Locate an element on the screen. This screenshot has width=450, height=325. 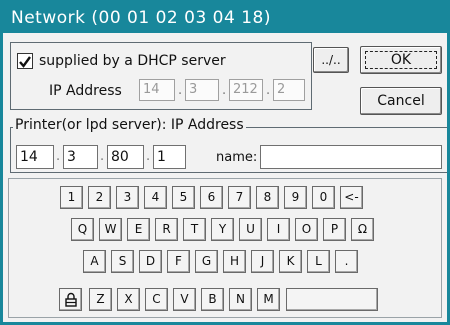
key: K is located at coordinates (290, 261).